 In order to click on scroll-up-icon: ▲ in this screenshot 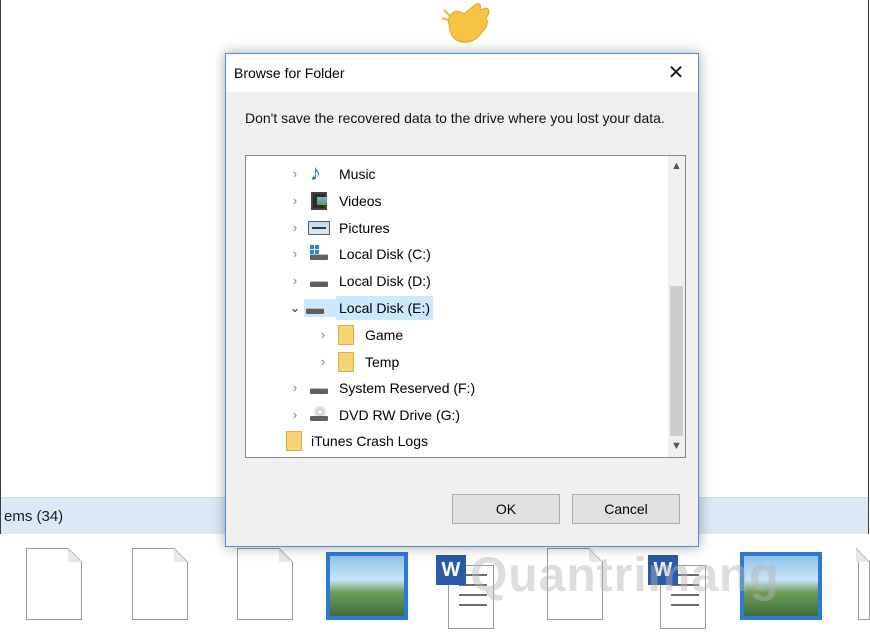, I will do `click(676, 166)`.